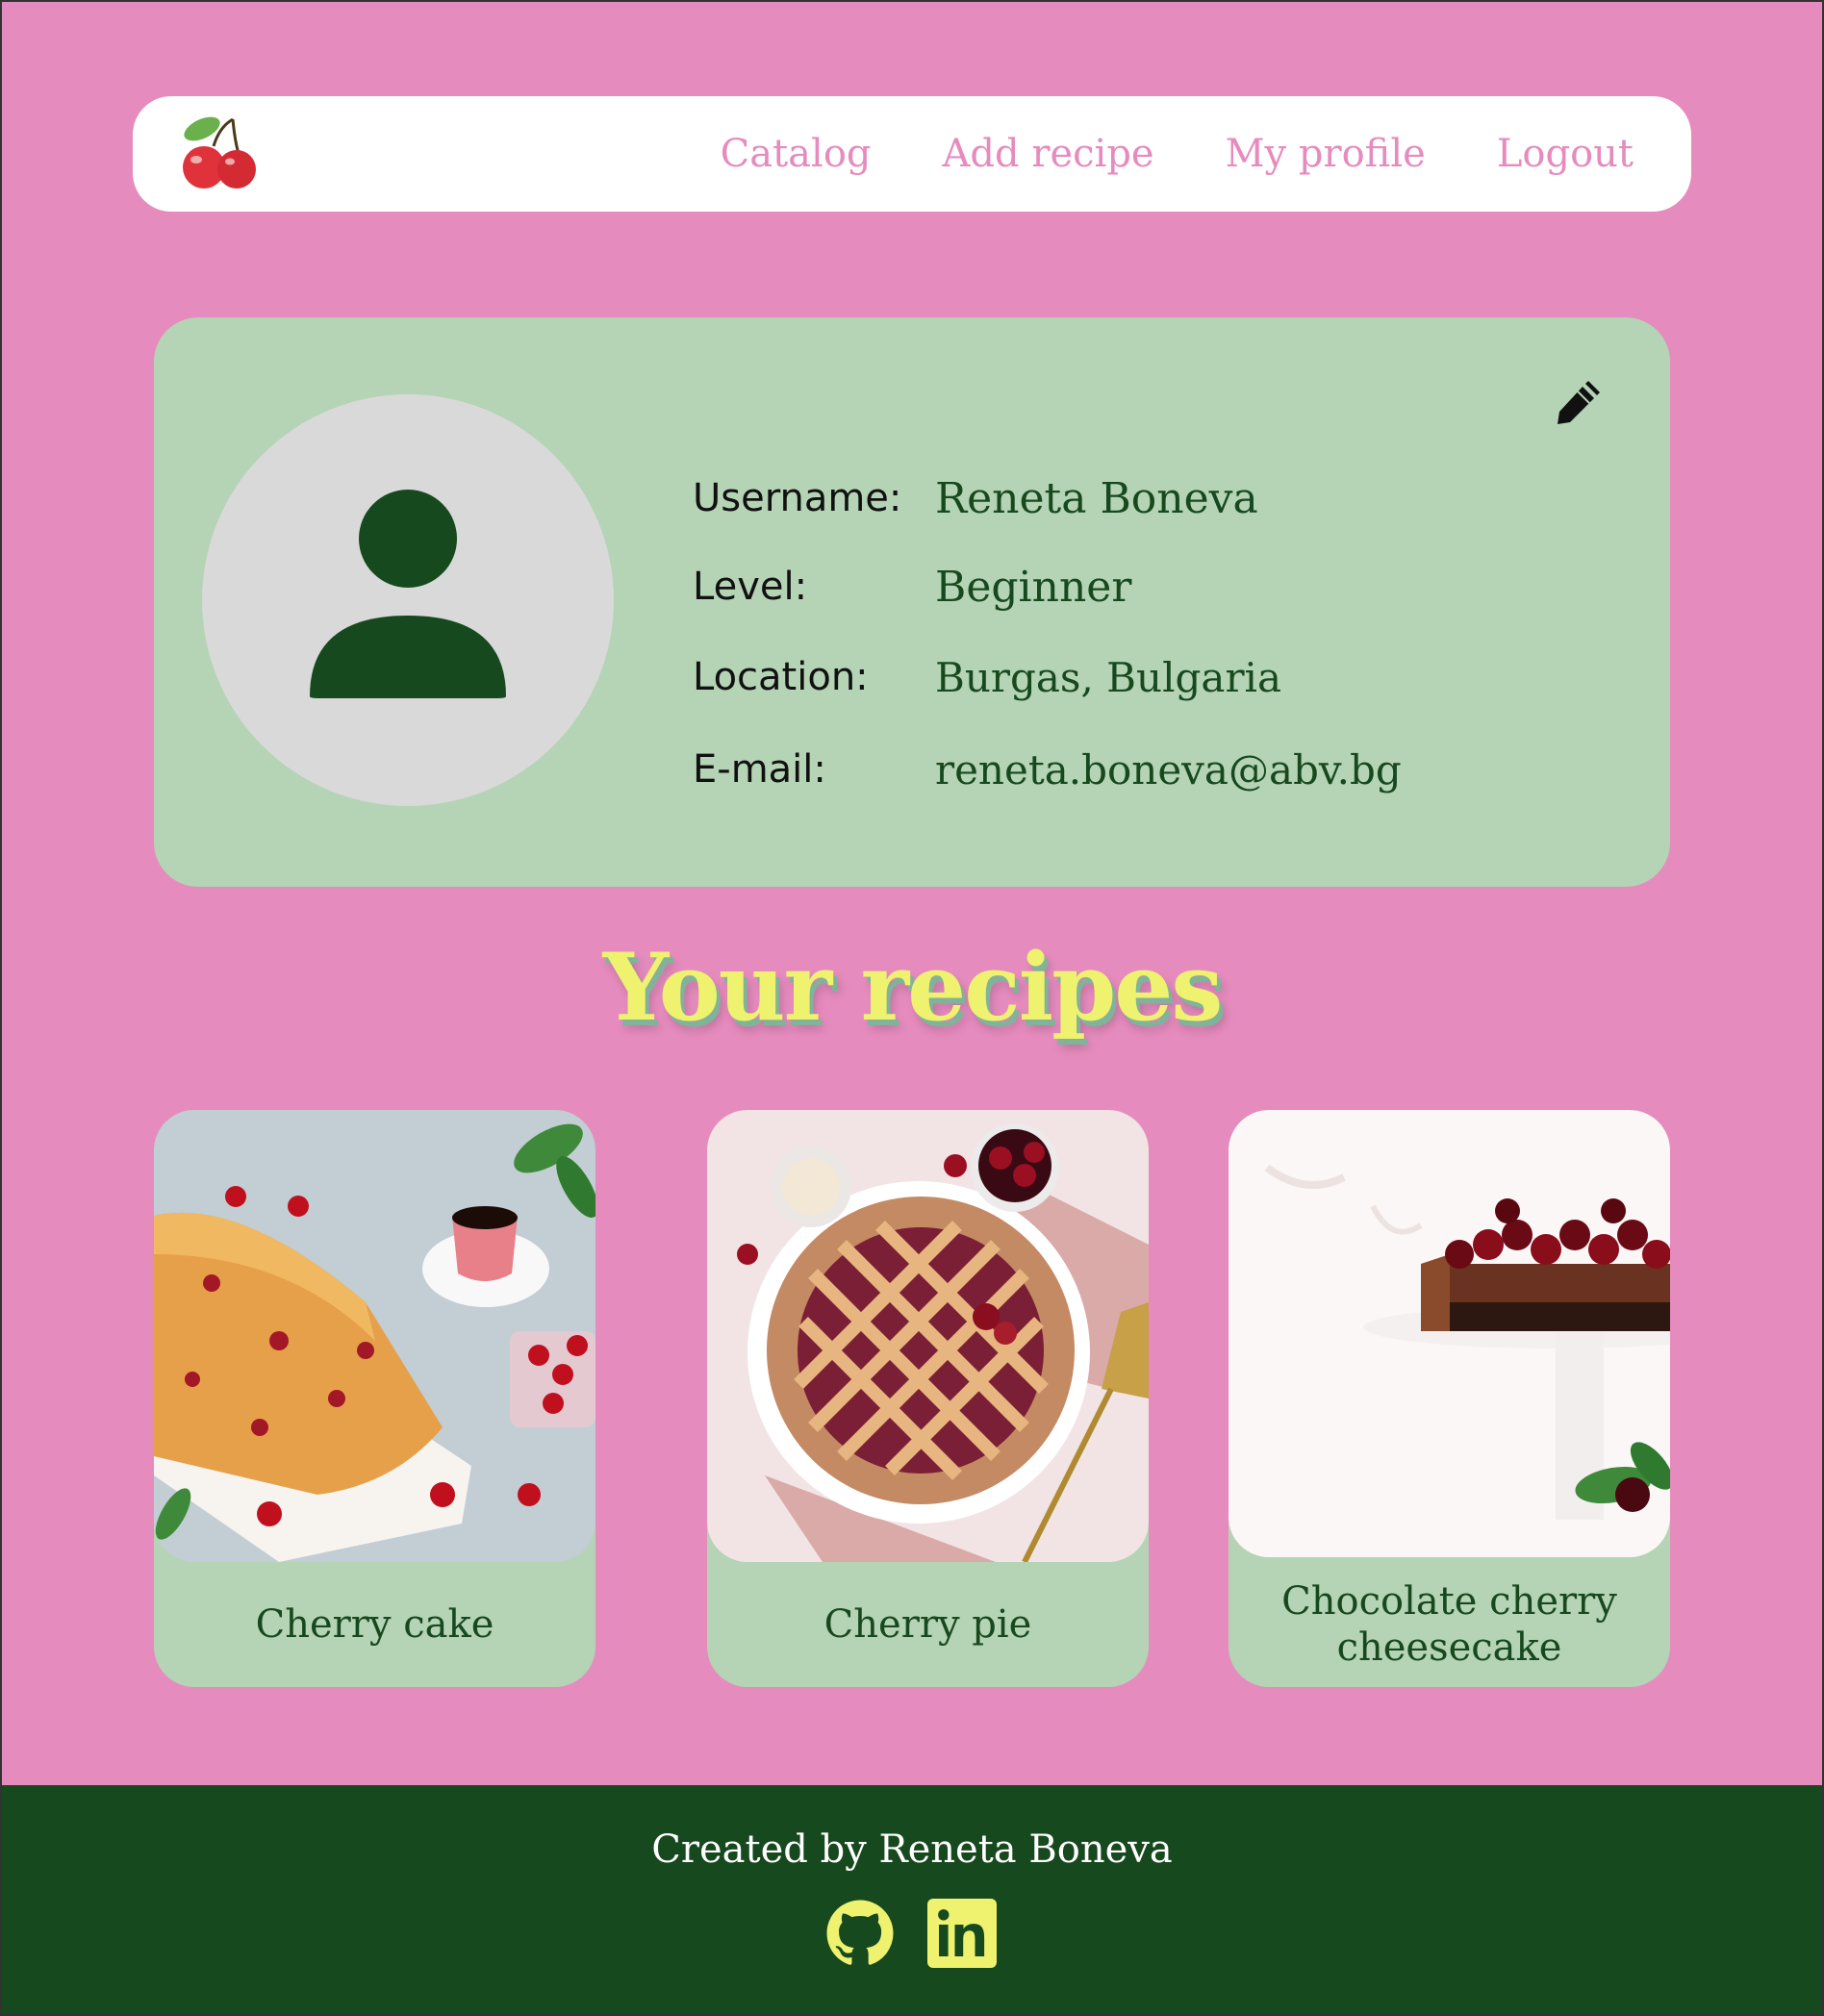  I want to click on nav-link-add-recipe: Add recipe, so click(1048, 154).